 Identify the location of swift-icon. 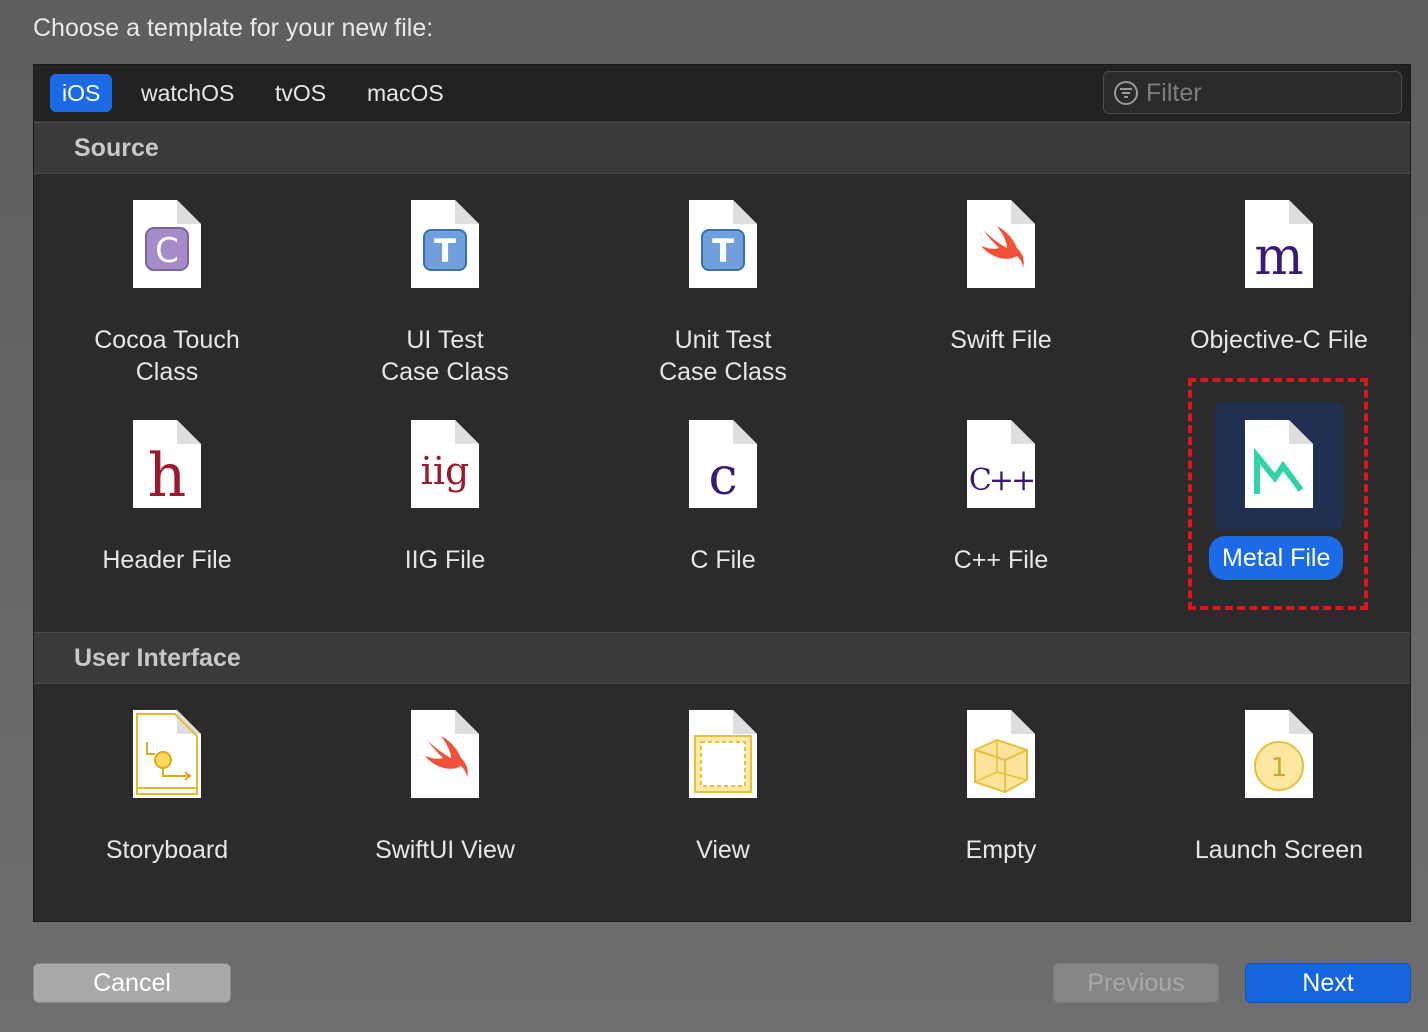
(1001, 244).